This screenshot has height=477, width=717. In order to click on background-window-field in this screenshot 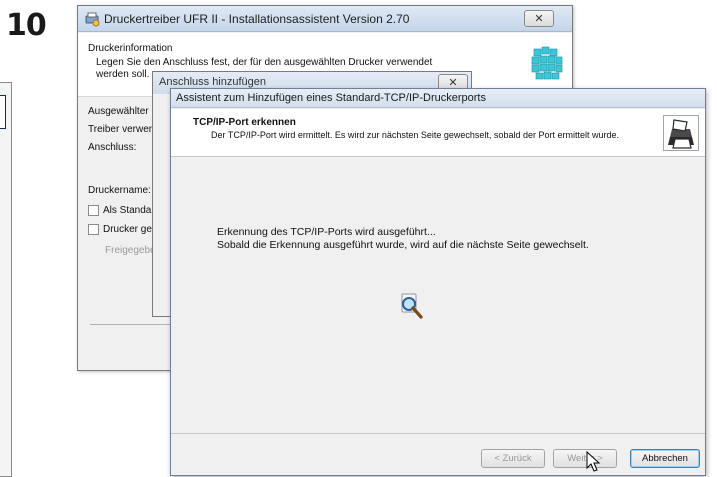, I will do `click(3, 112)`.